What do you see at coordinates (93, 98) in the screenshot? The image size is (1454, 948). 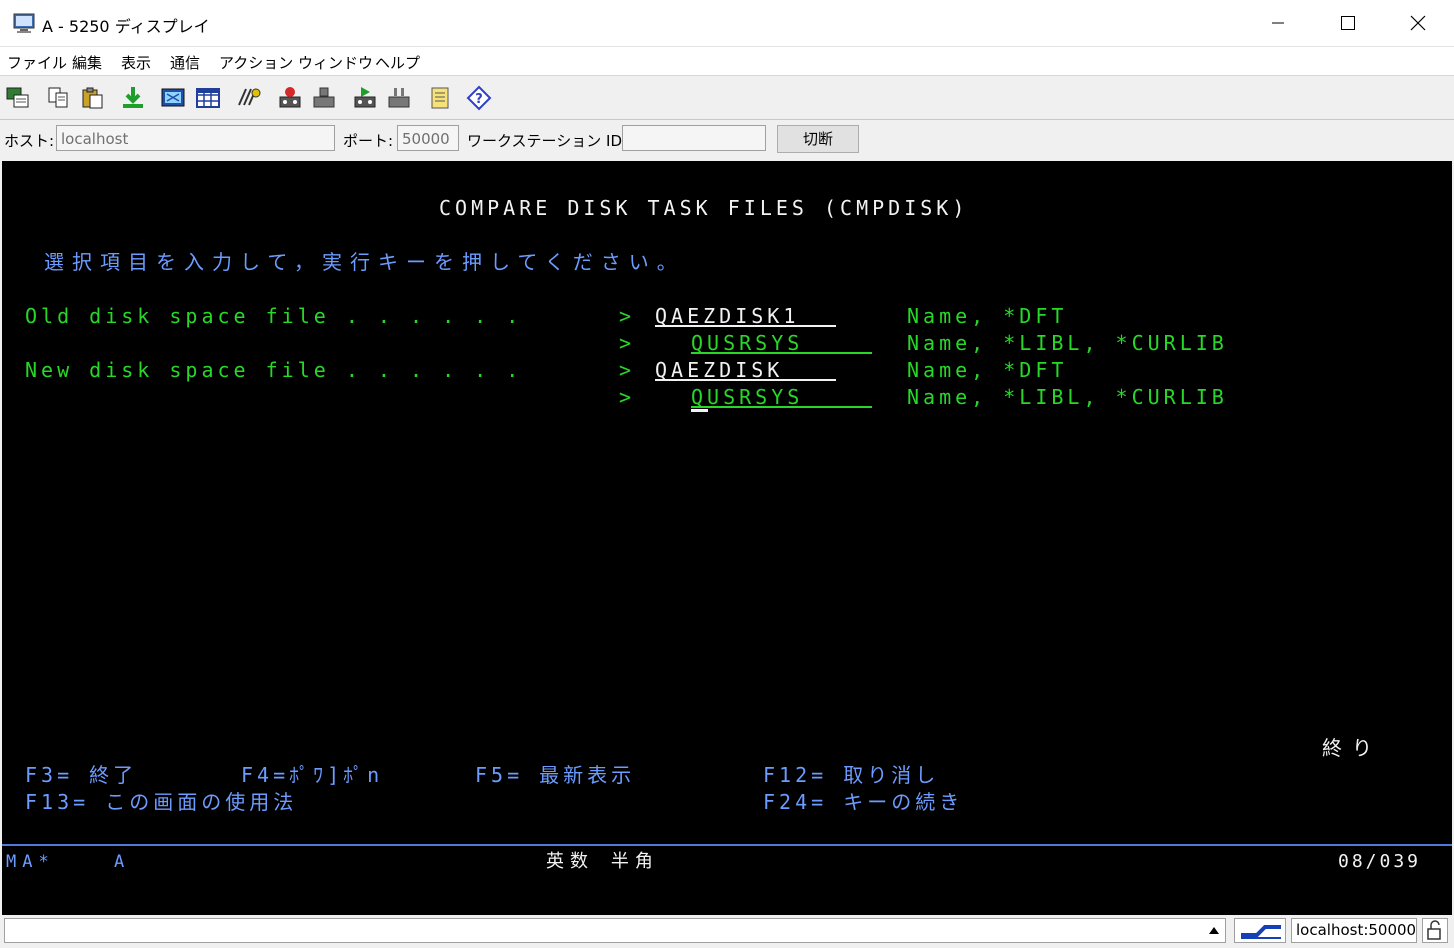 I see `paste-icon` at bounding box center [93, 98].